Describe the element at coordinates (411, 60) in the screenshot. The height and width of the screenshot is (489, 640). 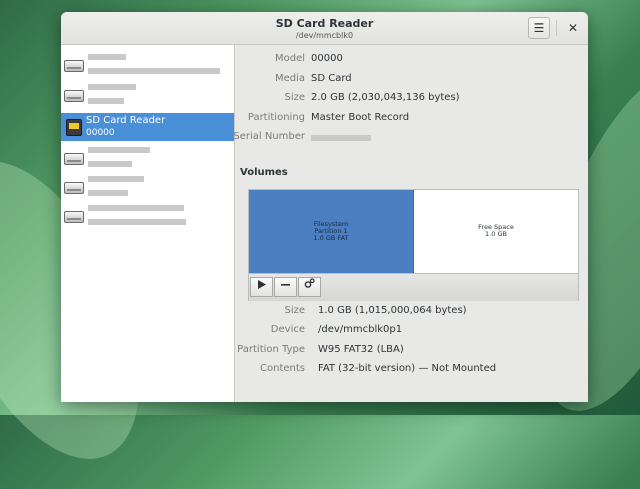
I see `model-row: Model 00000` at that location.